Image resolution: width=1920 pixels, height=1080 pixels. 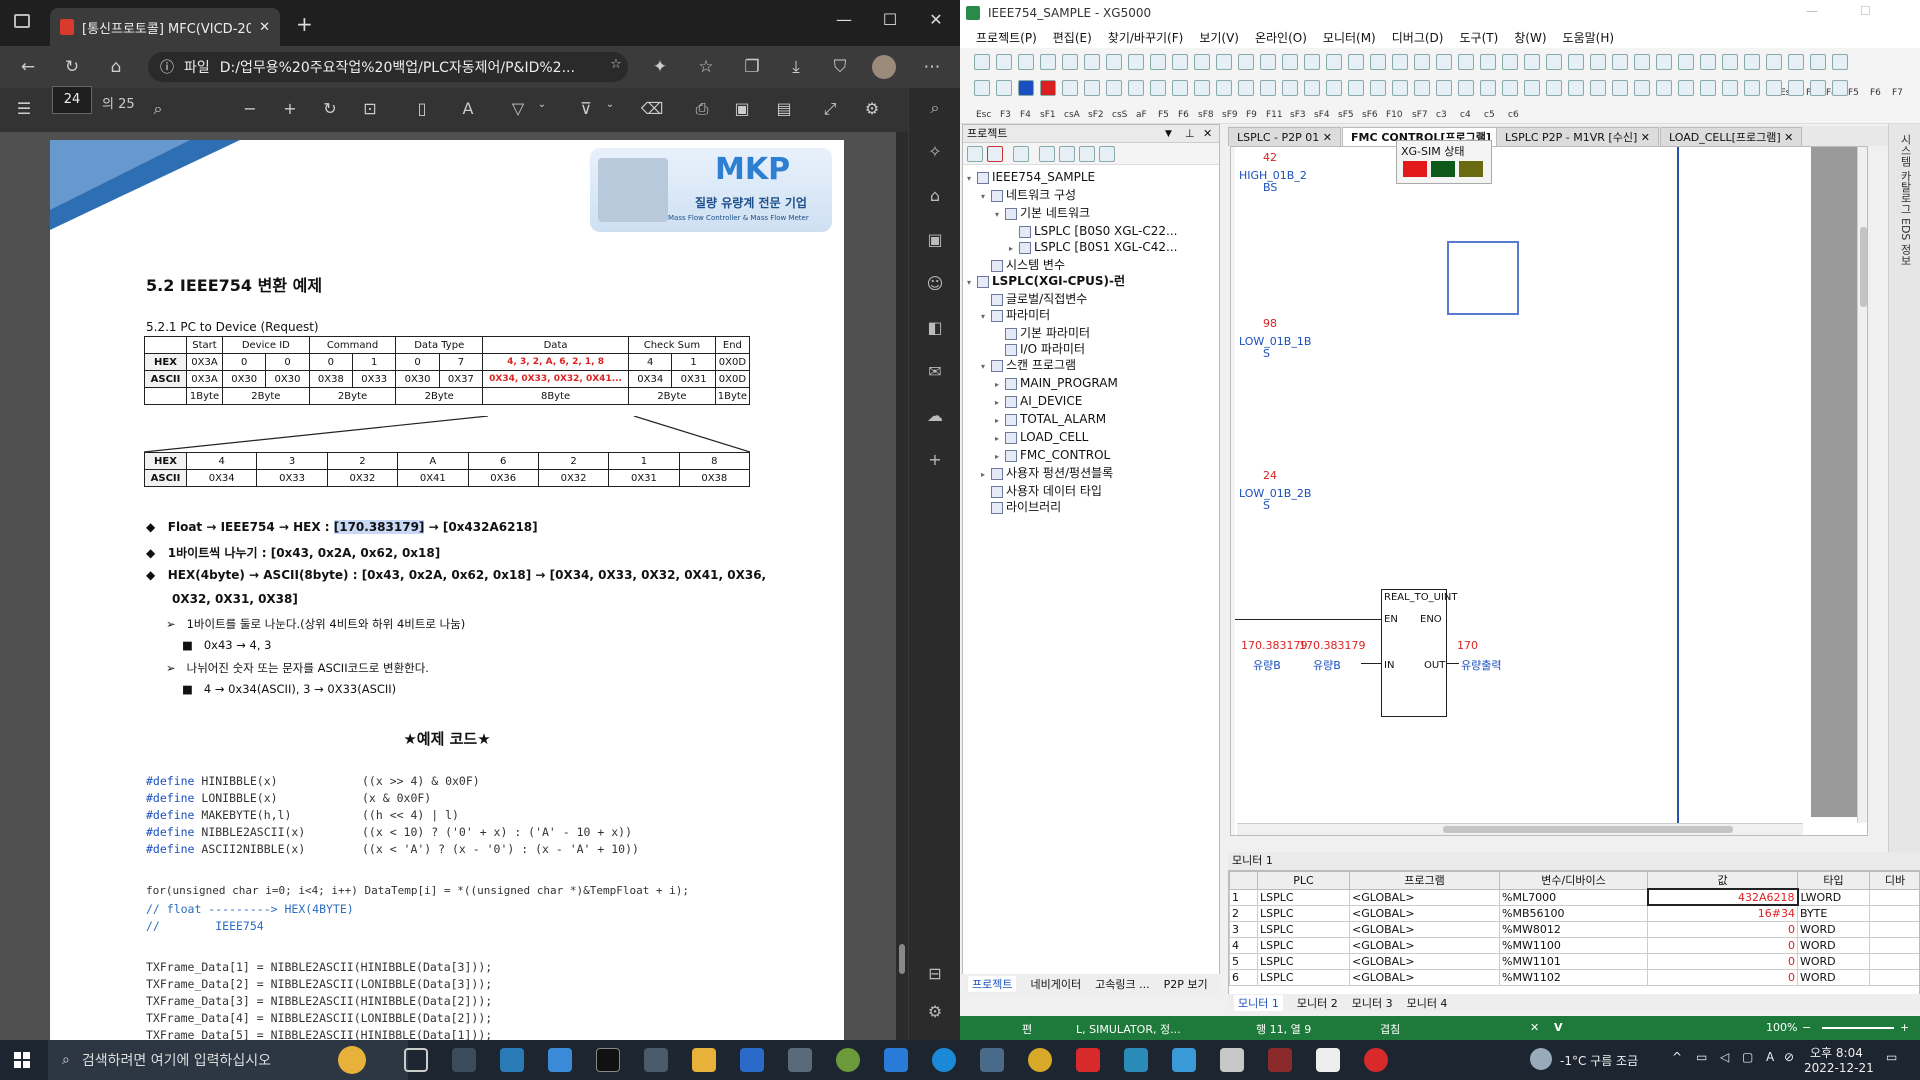 What do you see at coordinates (1724, 1057) in the screenshot?
I see `speaker-icon: ◁` at bounding box center [1724, 1057].